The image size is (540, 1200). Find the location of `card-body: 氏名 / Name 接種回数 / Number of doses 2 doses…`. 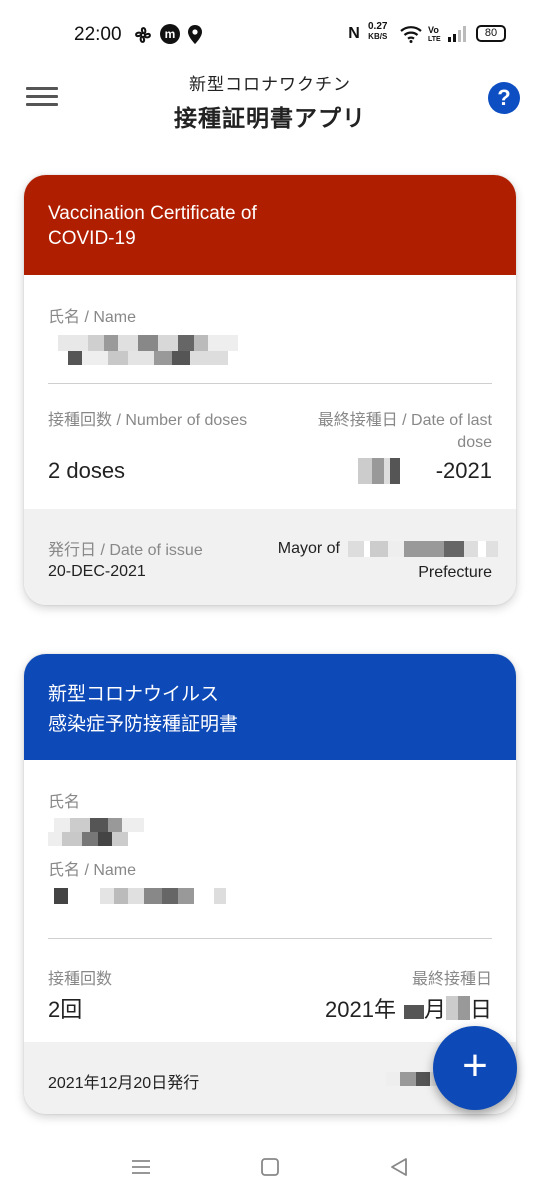

card-body: 氏名 / Name 接種回数 / Number of doses 2 doses… is located at coordinates (270, 395).